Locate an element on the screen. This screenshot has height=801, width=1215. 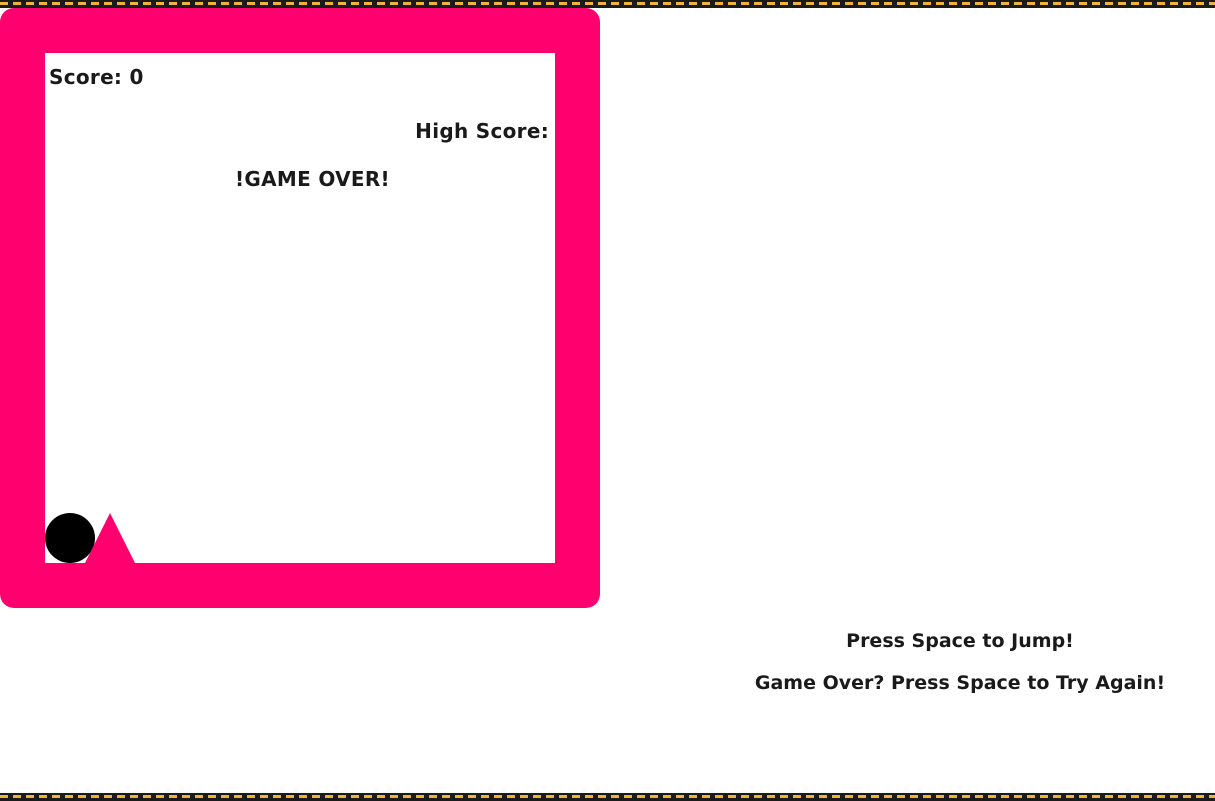
bottom-border is located at coordinates (607, 797).